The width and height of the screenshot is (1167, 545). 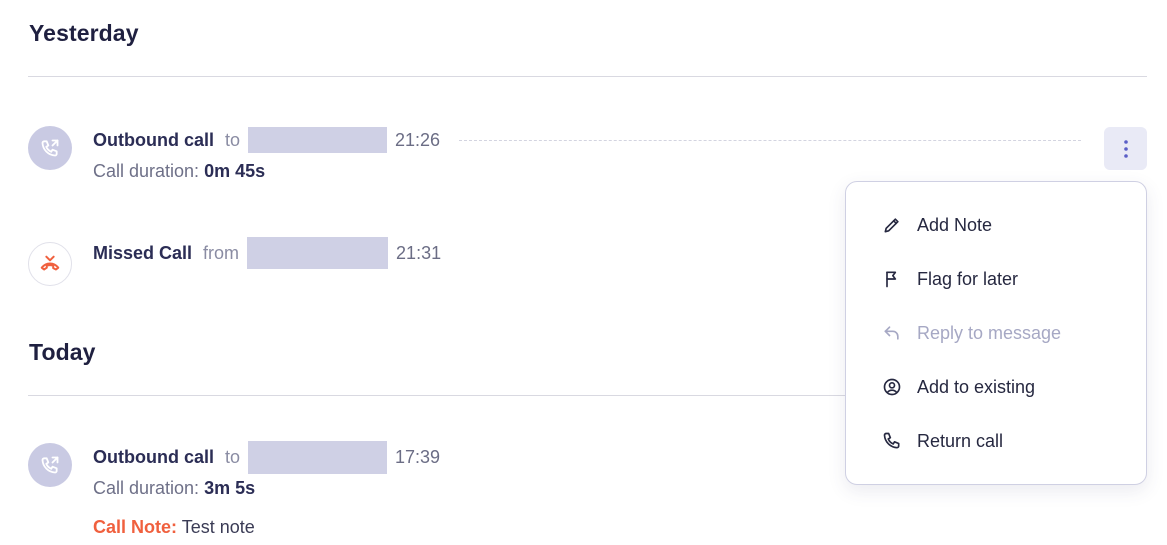 I want to click on section-title-today: Today, so click(x=62, y=352).